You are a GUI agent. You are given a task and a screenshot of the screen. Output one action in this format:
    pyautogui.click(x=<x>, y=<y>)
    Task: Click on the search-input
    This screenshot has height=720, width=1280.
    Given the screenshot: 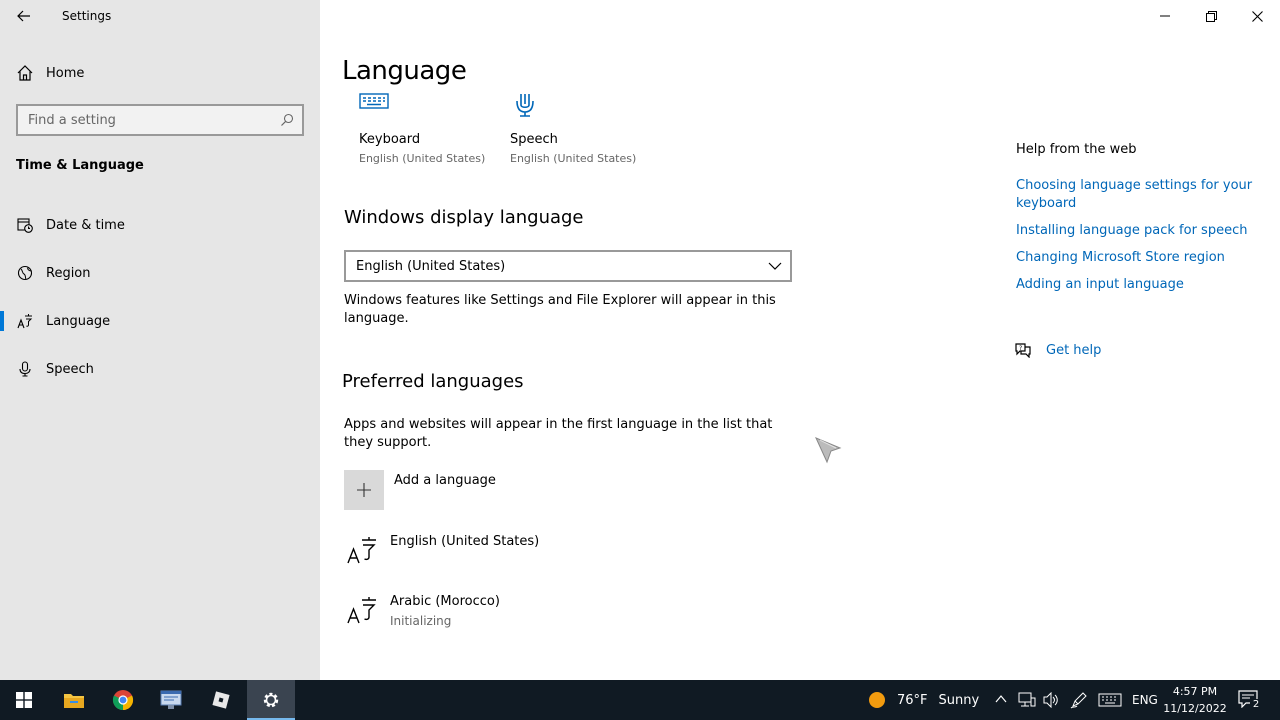 What is the action you would take?
    pyautogui.click(x=148, y=120)
    